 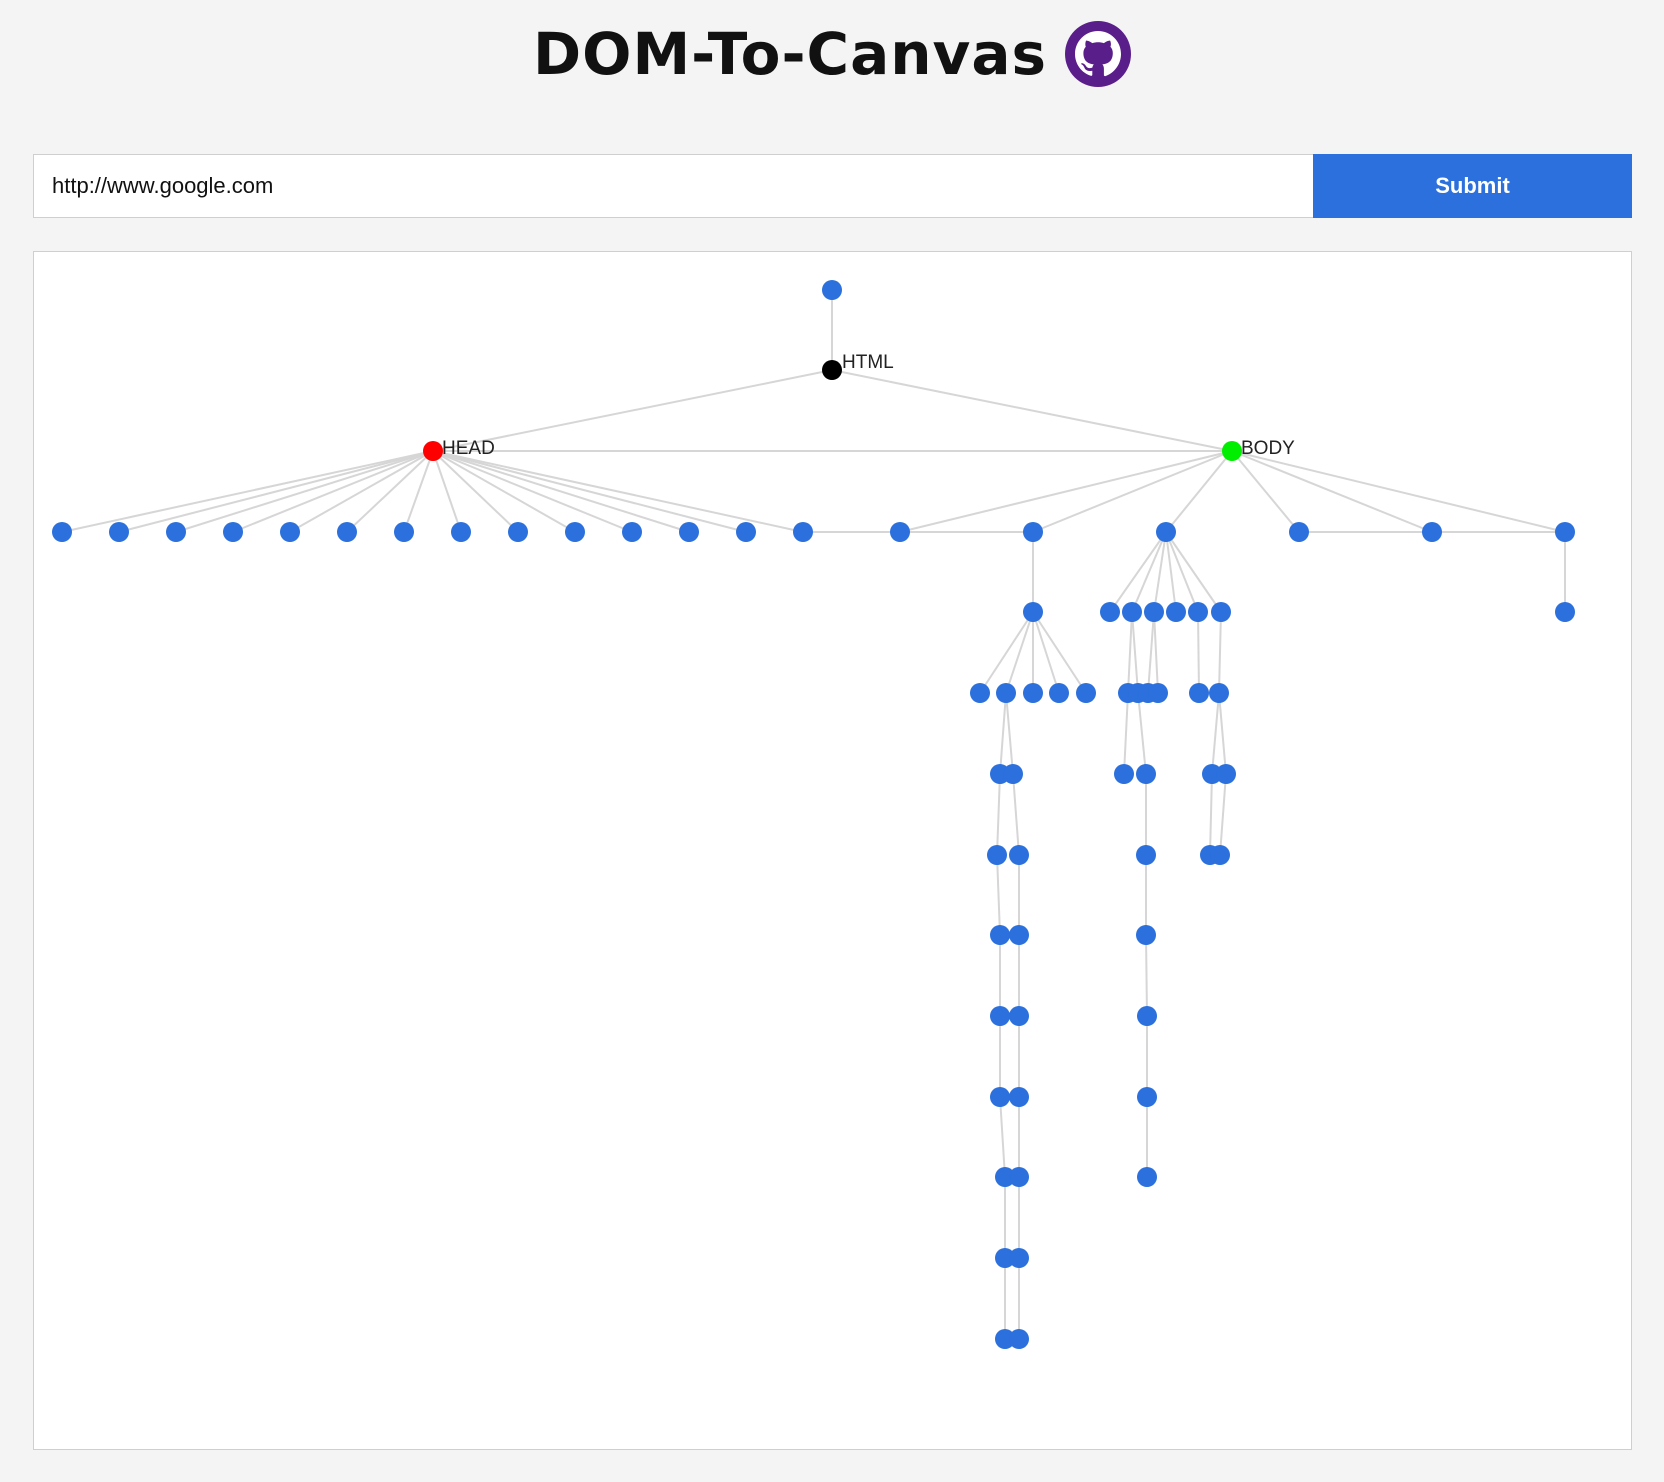 What do you see at coordinates (1097, 54) in the screenshot?
I see `github-icon` at bounding box center [1097, 54].